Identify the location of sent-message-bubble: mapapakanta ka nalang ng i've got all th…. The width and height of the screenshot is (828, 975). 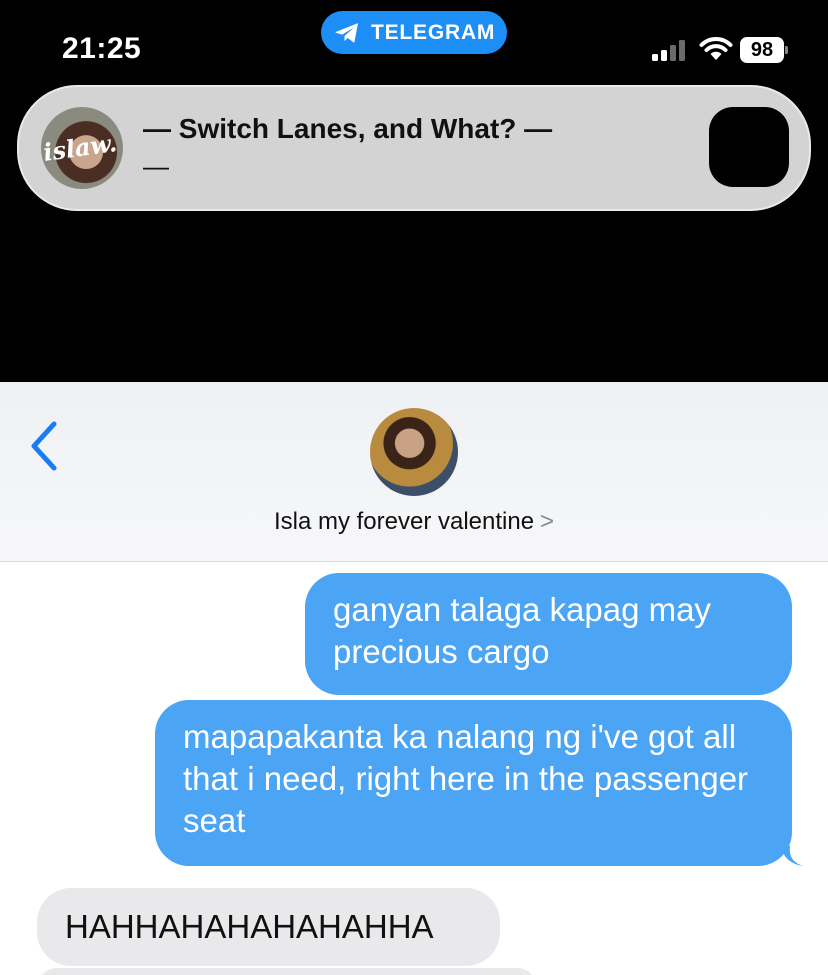
(473, 783).